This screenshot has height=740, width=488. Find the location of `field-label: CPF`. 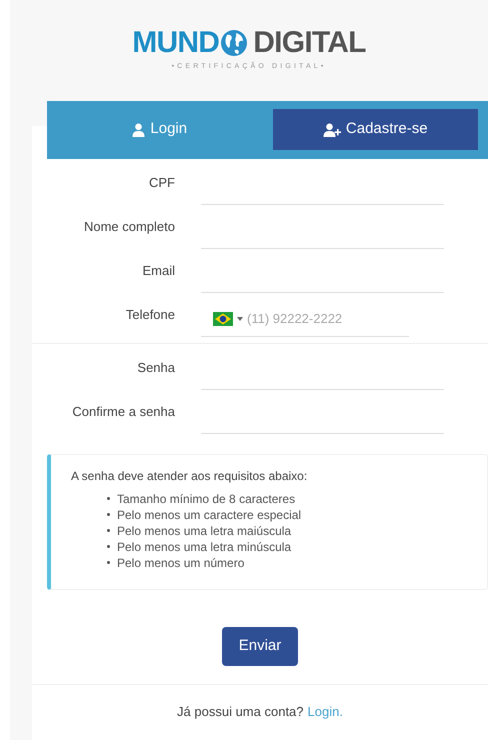

field-label: CPF is located at coordinates (161, 183).